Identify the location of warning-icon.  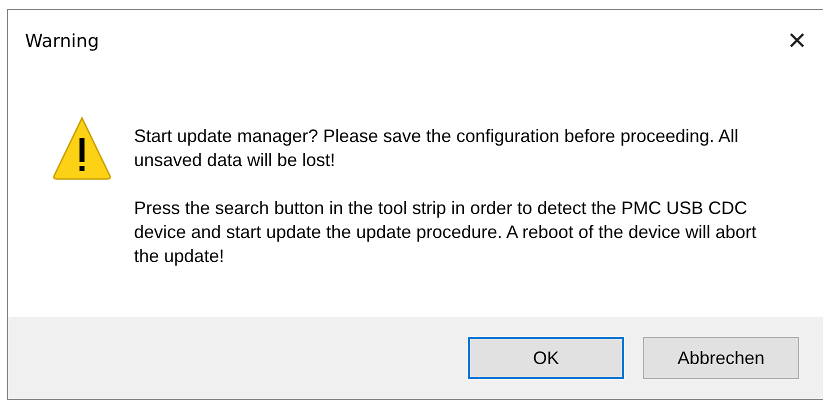
(82, 148).